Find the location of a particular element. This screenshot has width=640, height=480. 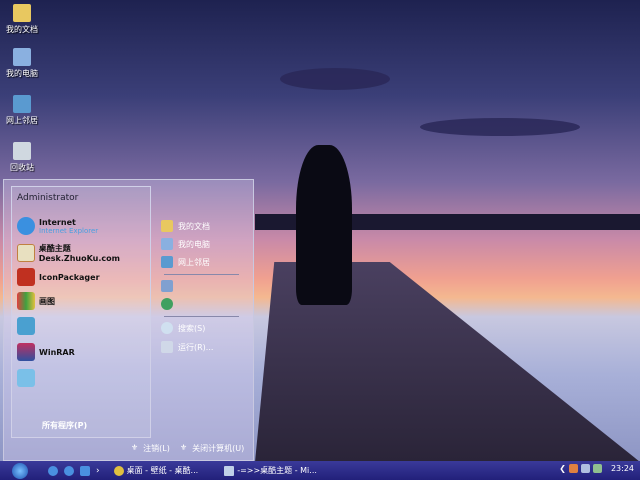

menu-item-search: 搜索(S) is located at coordinates (183, 328).